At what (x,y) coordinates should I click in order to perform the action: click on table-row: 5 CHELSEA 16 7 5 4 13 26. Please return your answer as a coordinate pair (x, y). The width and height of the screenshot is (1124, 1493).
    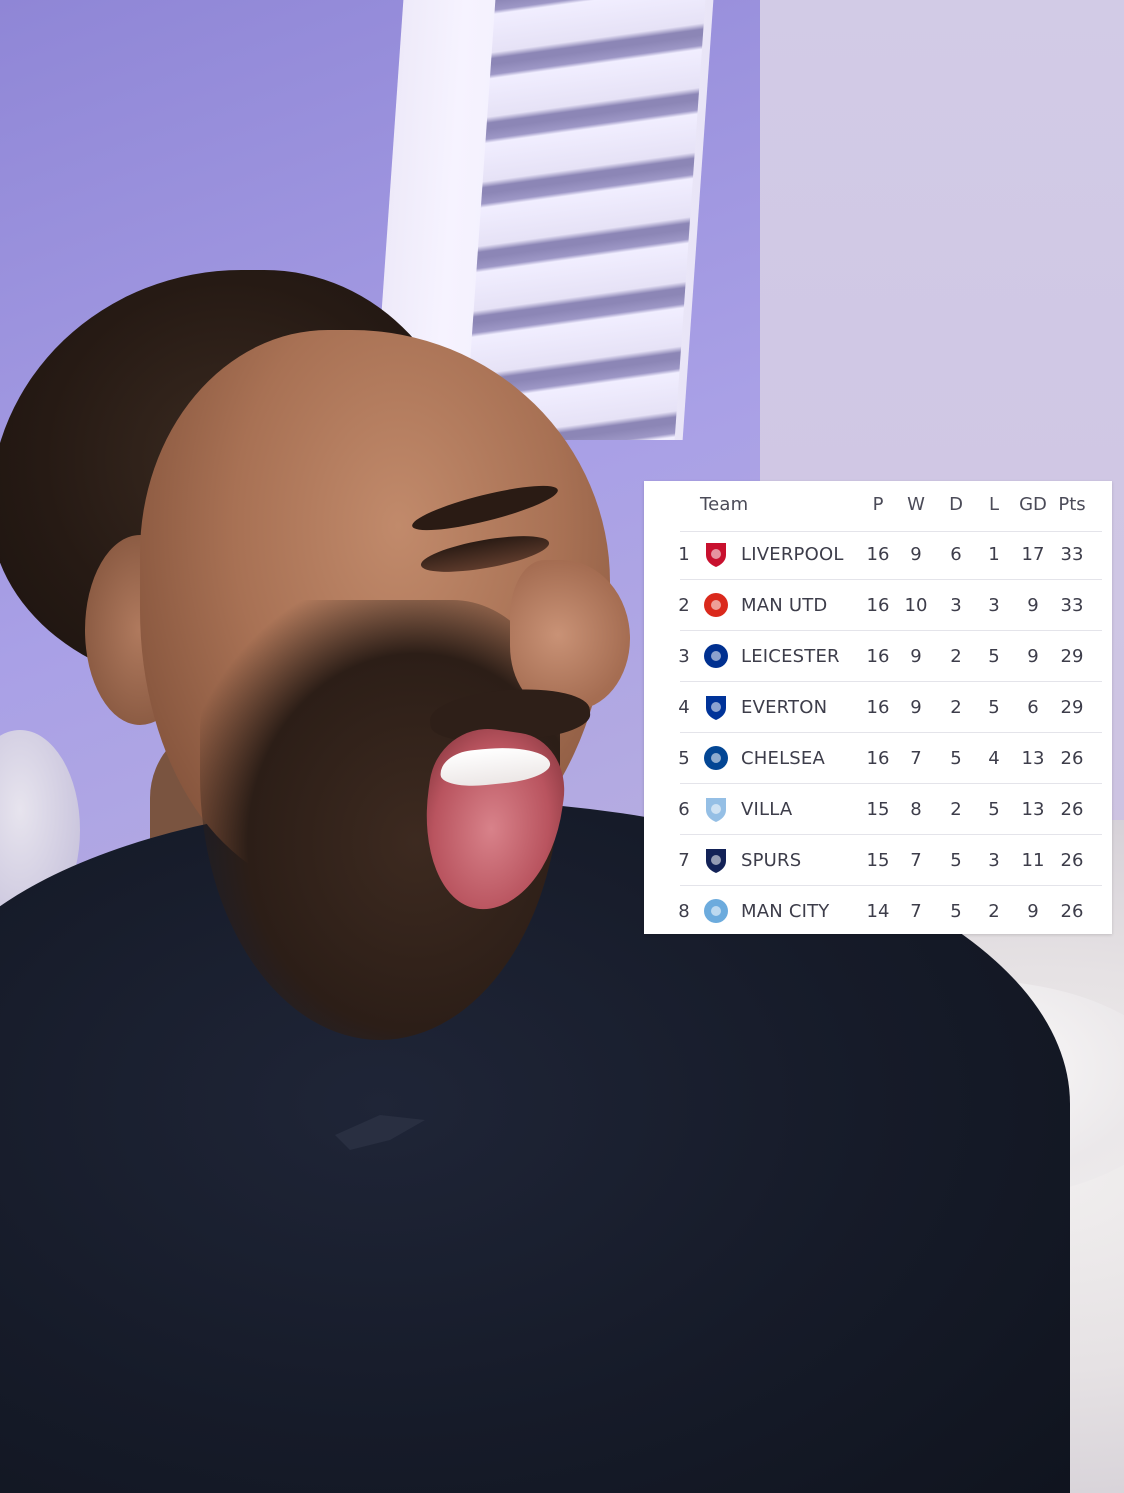
    Looking at the image, I should click on (878, 758).